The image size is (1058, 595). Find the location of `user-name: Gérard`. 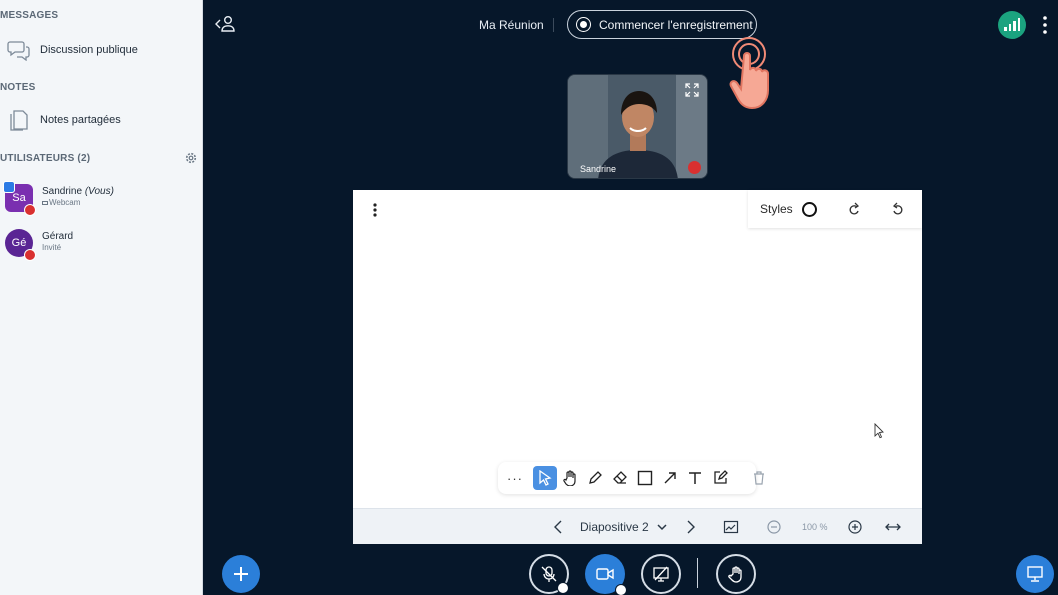

user-name: Gérard is located at coordinates (58, 236).